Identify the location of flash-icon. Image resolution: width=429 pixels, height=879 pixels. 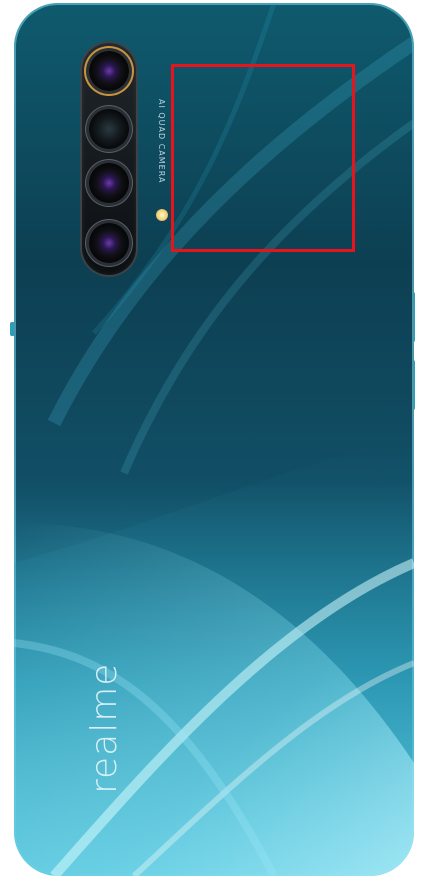
(162, 215).